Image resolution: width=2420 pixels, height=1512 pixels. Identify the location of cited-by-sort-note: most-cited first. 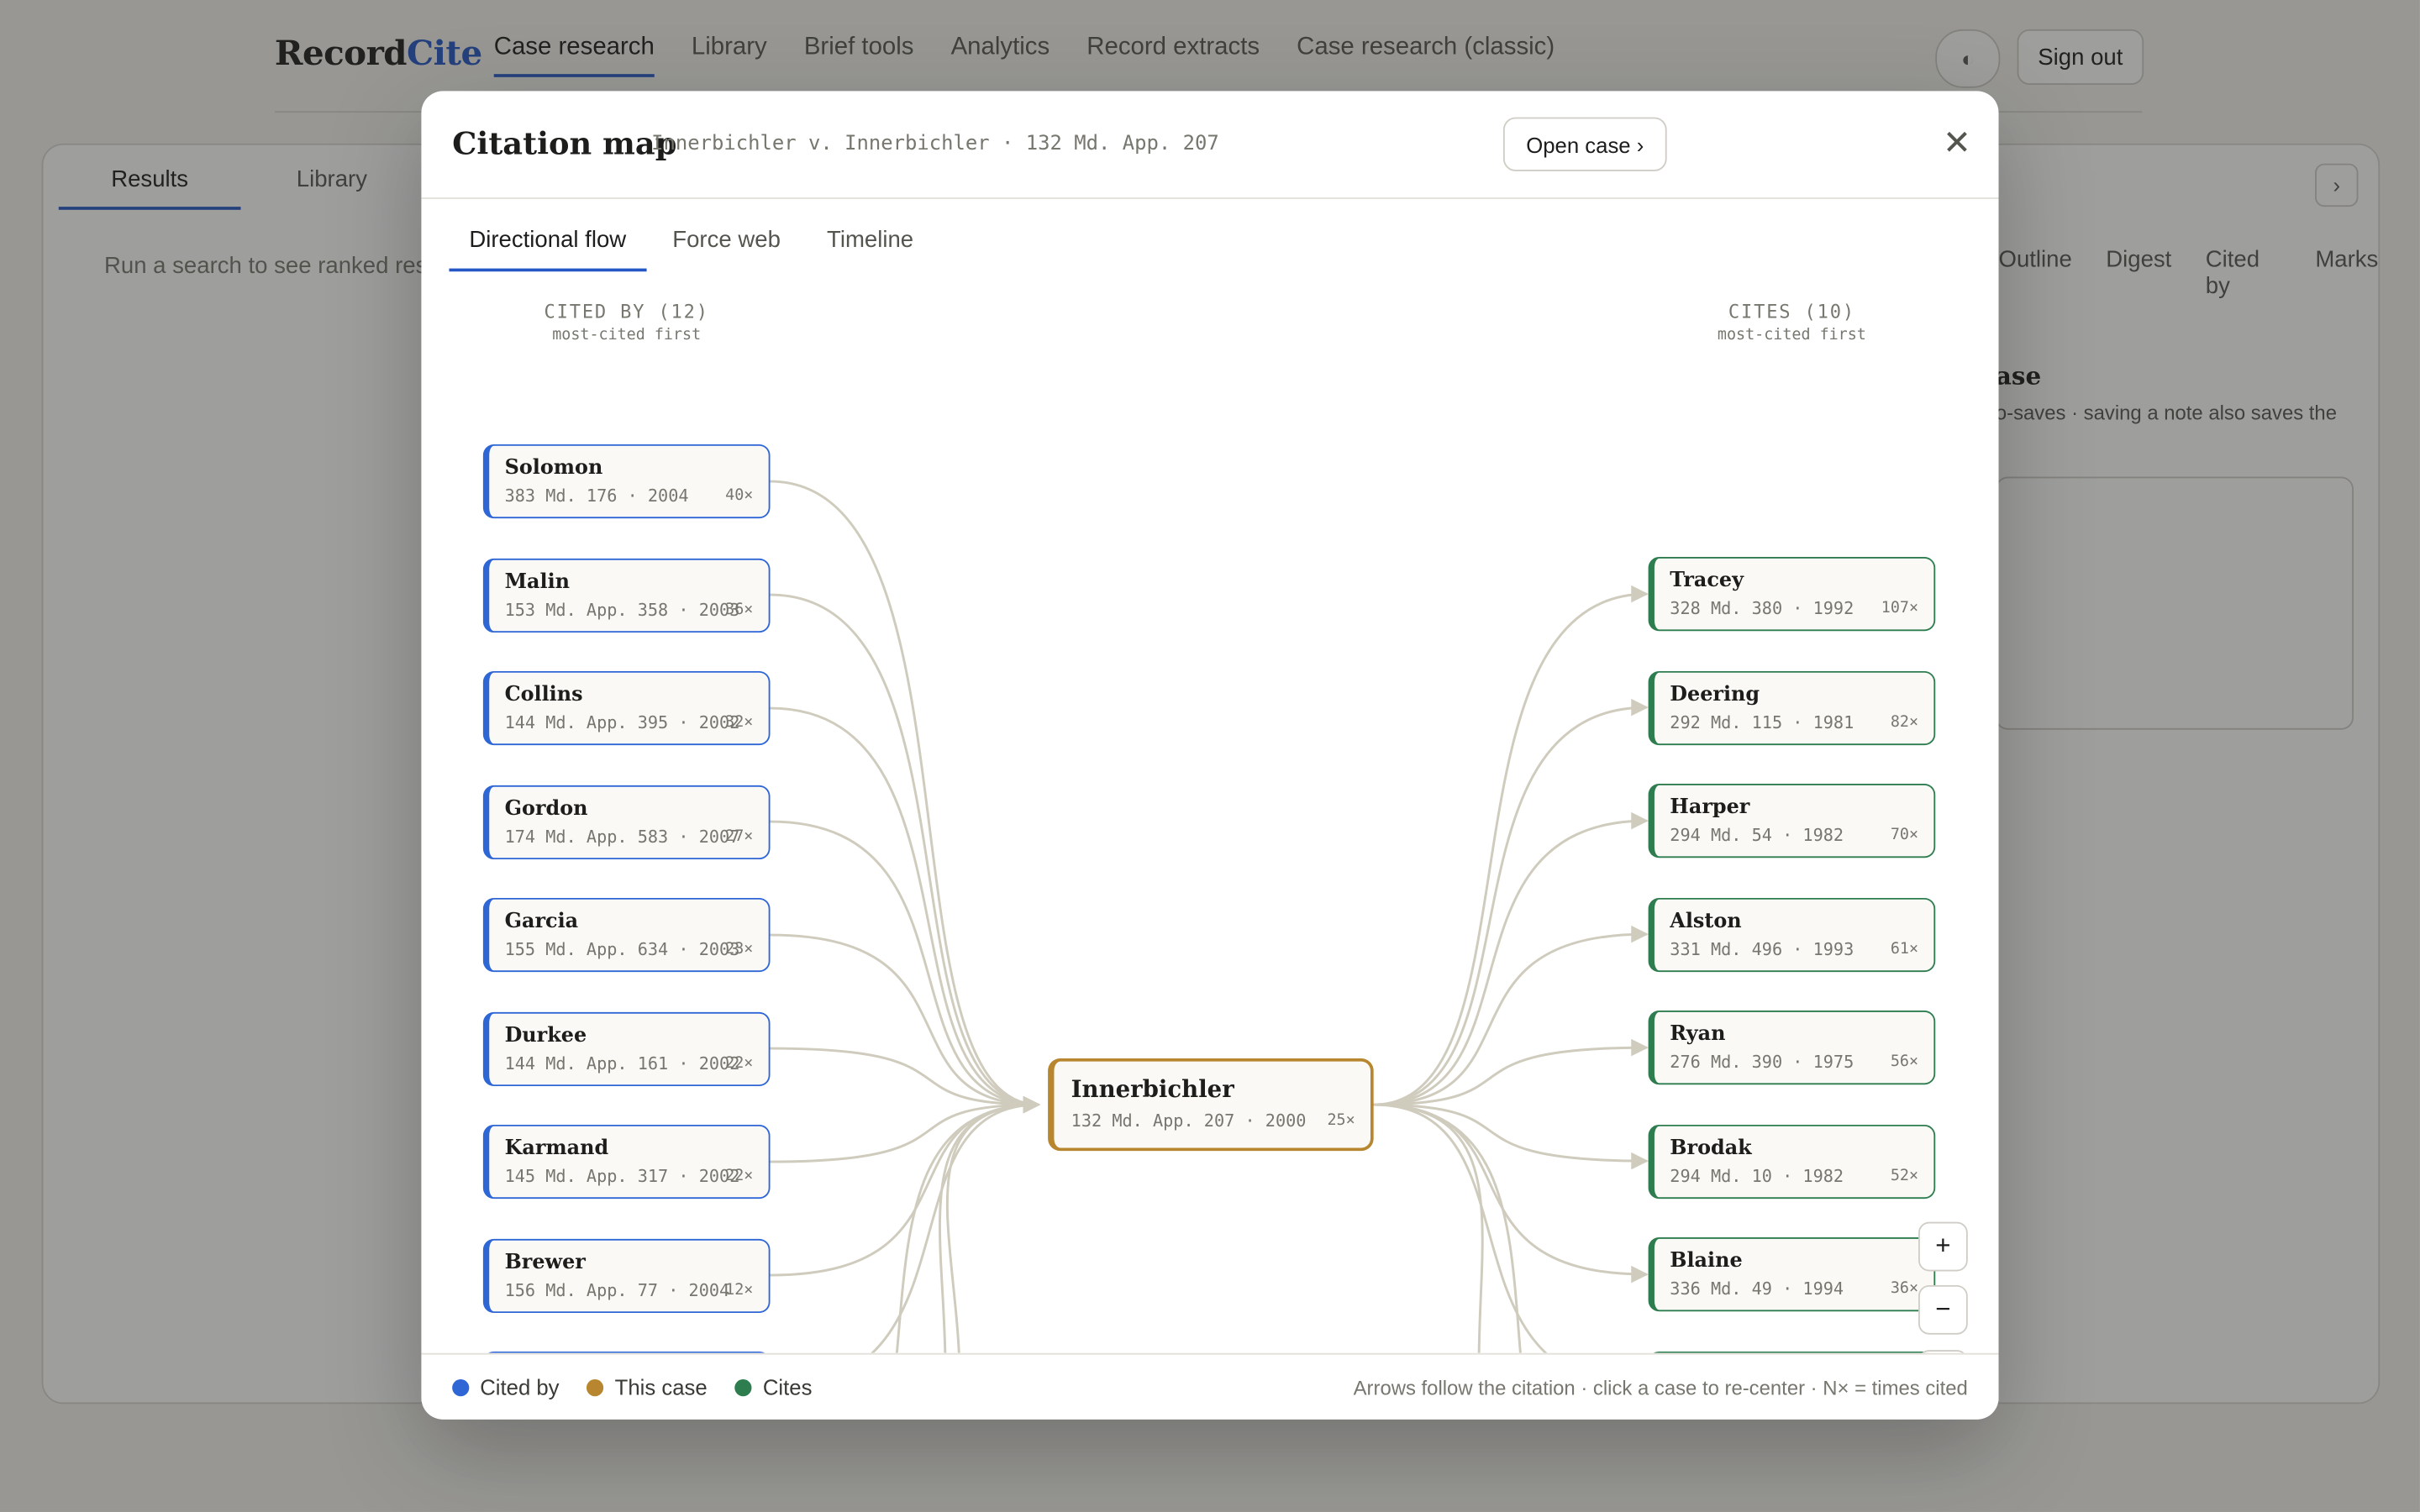
(627, 335).